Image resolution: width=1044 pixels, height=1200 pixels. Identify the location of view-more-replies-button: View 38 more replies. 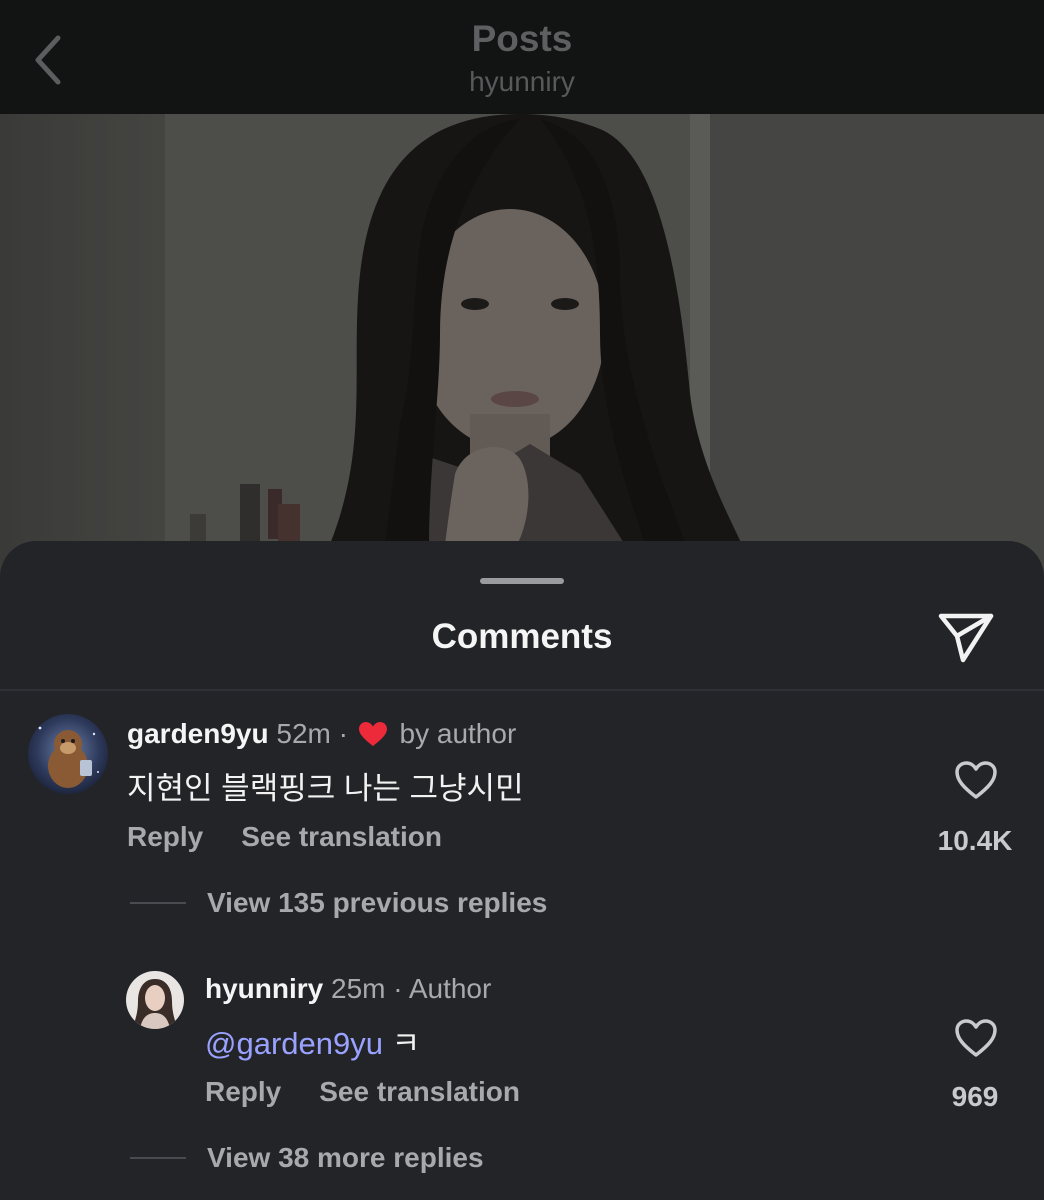
(345, 1158).